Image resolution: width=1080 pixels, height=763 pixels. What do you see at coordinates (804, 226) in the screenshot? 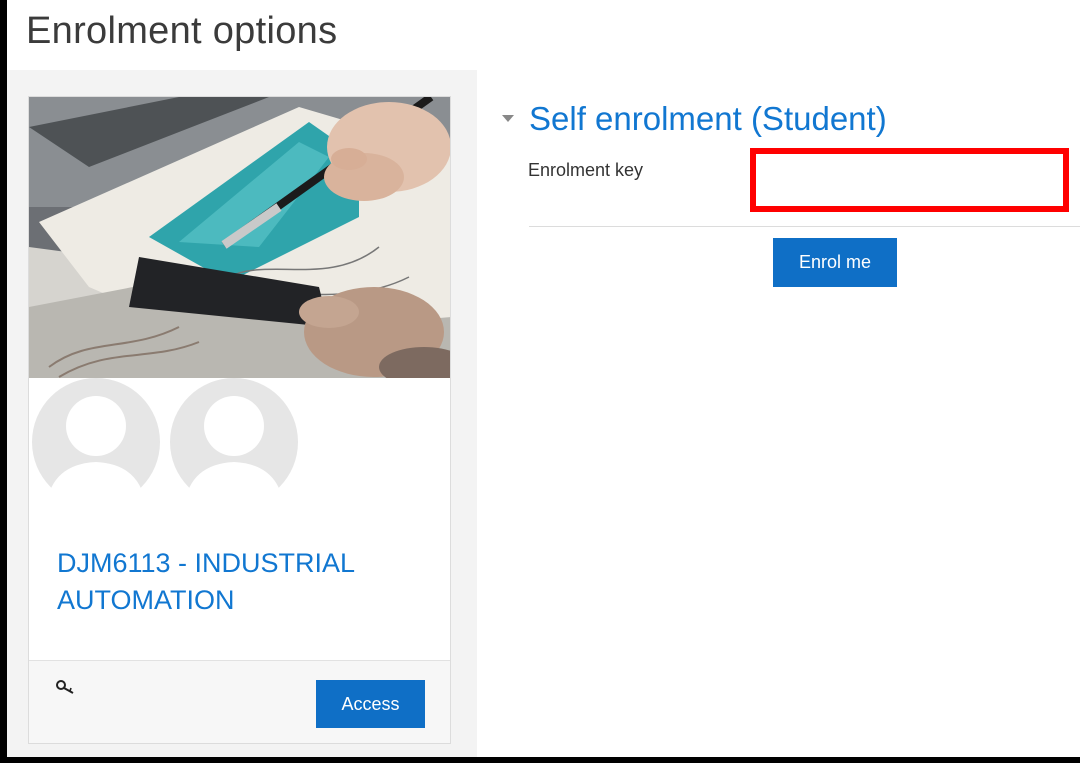
I see `divider` at bounding box center [804, 226].